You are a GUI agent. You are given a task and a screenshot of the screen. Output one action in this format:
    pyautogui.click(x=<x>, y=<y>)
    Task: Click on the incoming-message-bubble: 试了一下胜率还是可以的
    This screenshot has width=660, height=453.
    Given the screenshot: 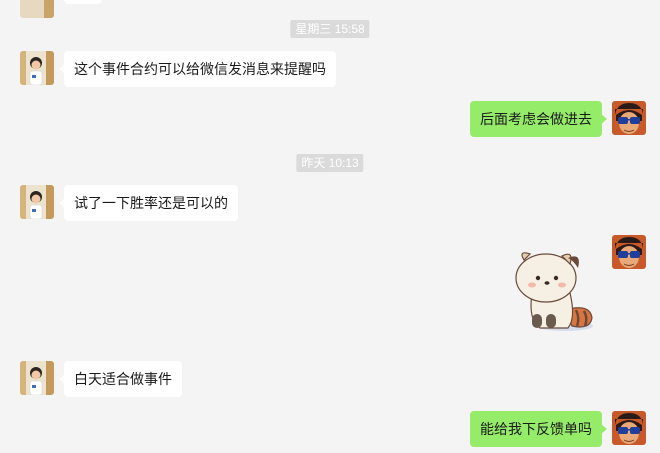 What is the action you would take?
    pyautogui.click(x=148, y=203)
    